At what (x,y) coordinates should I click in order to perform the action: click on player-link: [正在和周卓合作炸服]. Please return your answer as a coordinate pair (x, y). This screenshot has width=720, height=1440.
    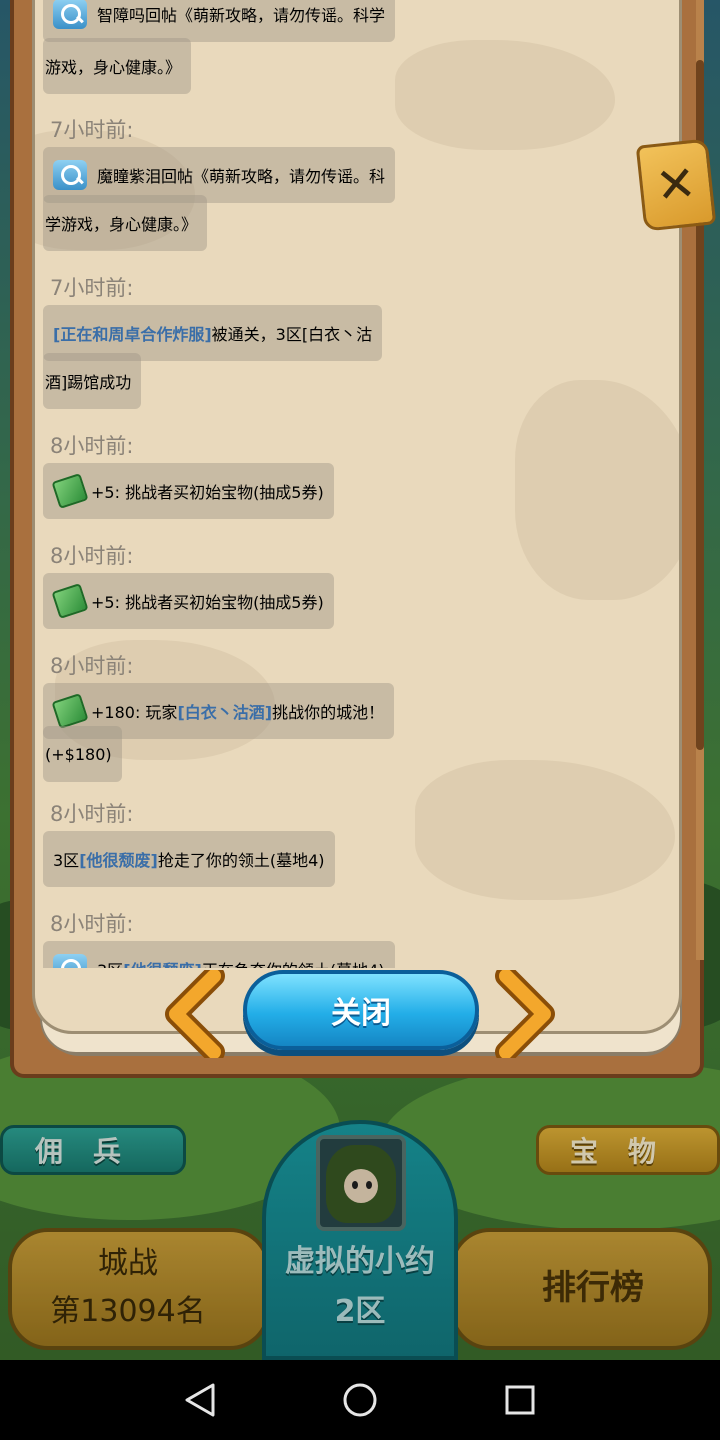
    Looking at the image, I should click on (132, 333).